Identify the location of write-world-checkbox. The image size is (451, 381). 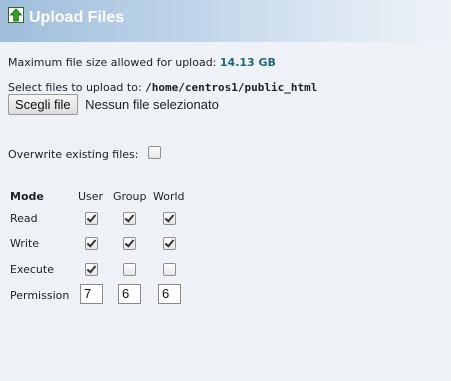
(169, 243).